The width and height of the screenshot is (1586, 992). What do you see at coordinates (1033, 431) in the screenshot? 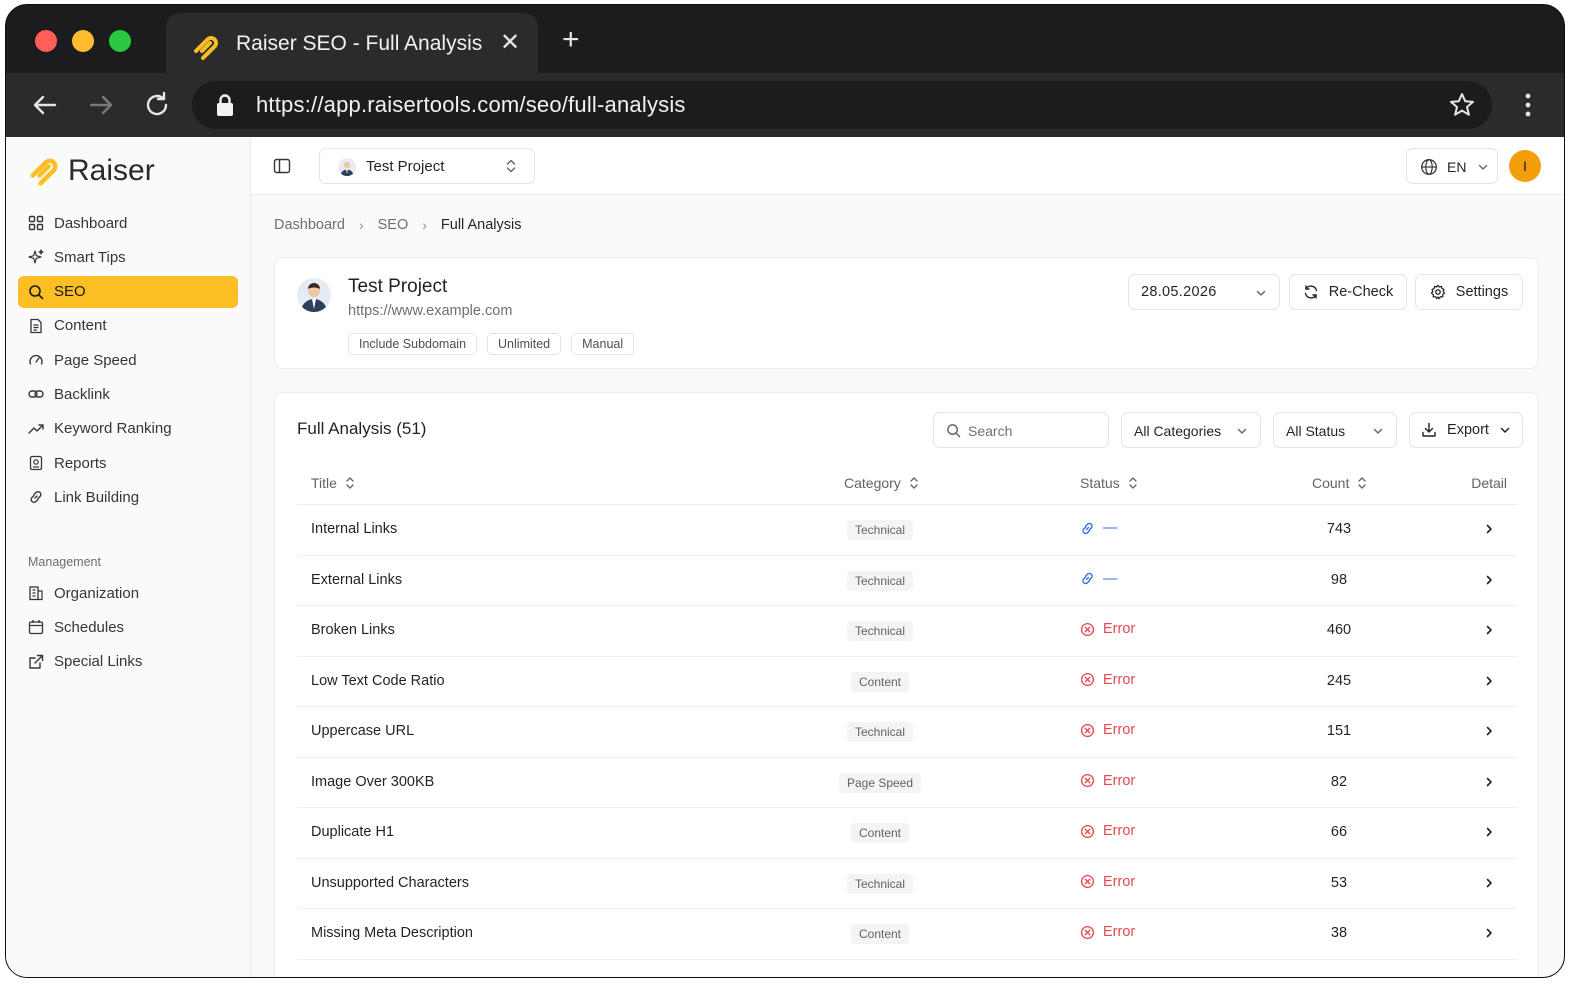
I see `search-input` at bounding box center [1033, 431].